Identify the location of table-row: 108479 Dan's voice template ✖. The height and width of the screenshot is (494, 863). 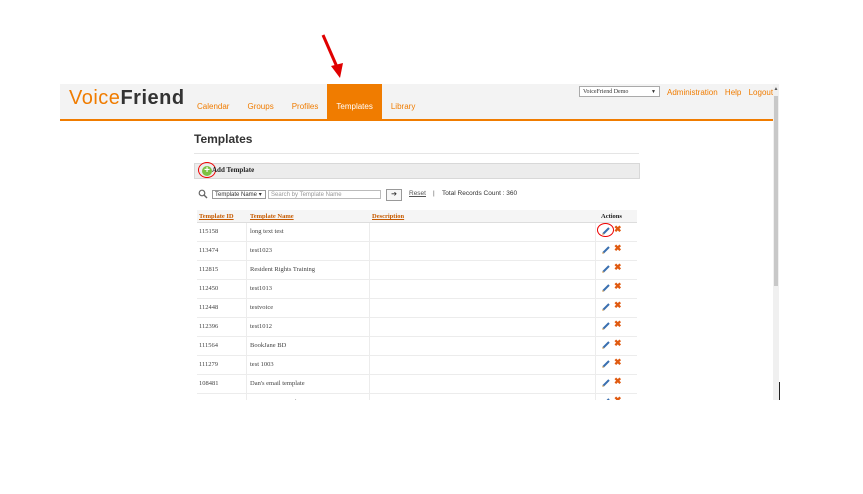
(417, 397).